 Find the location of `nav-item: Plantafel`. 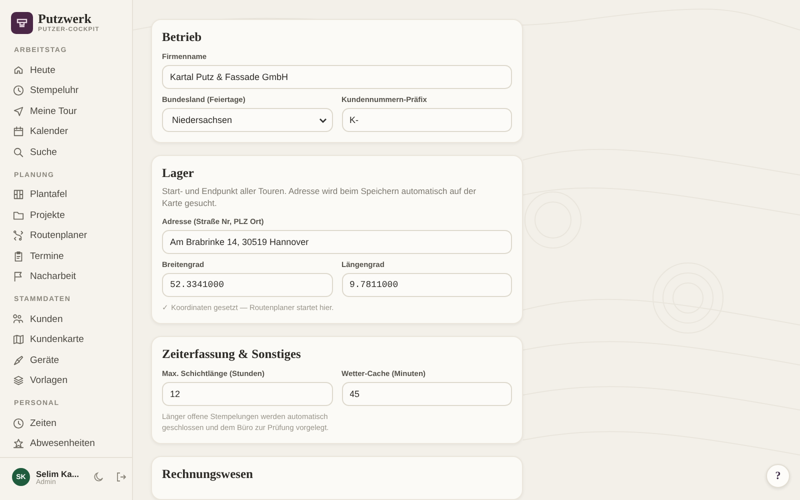

nav-item: Plantafel is located at coordinates (66, 194).